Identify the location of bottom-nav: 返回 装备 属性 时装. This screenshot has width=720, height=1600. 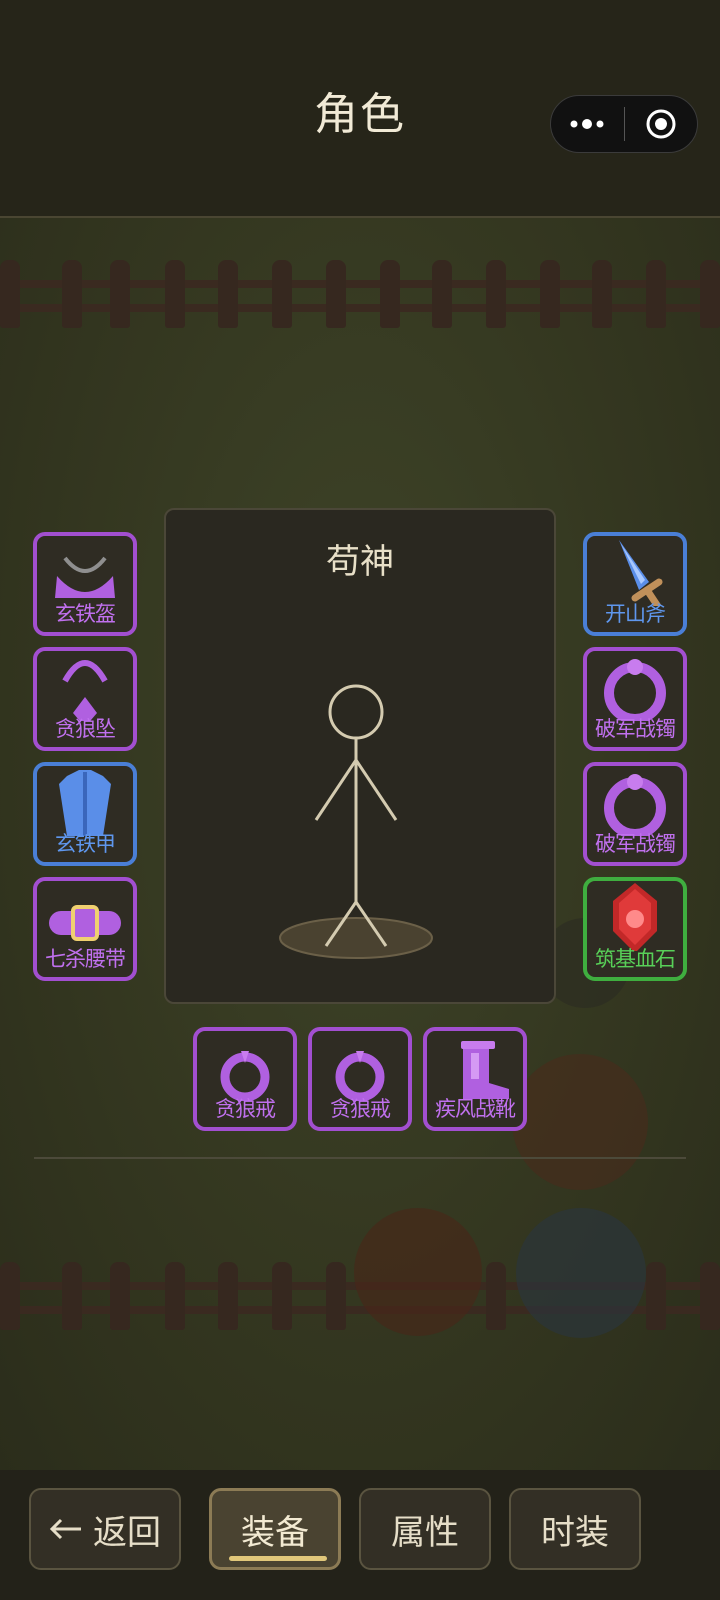
(360, 1535).